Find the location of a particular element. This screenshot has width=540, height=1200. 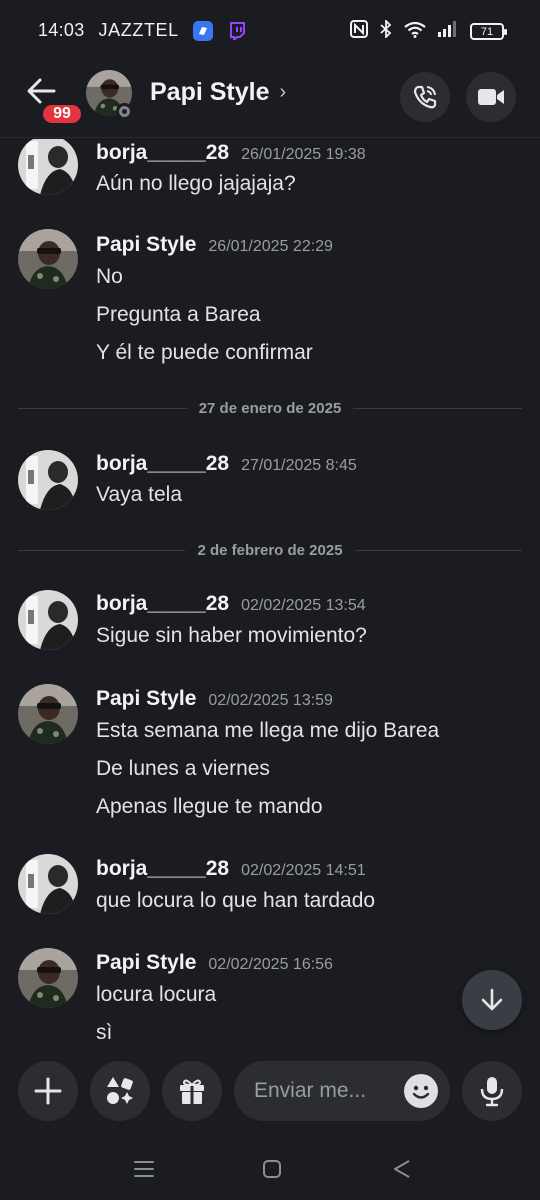

video-camera-icon is located at coordinates (491, 97).